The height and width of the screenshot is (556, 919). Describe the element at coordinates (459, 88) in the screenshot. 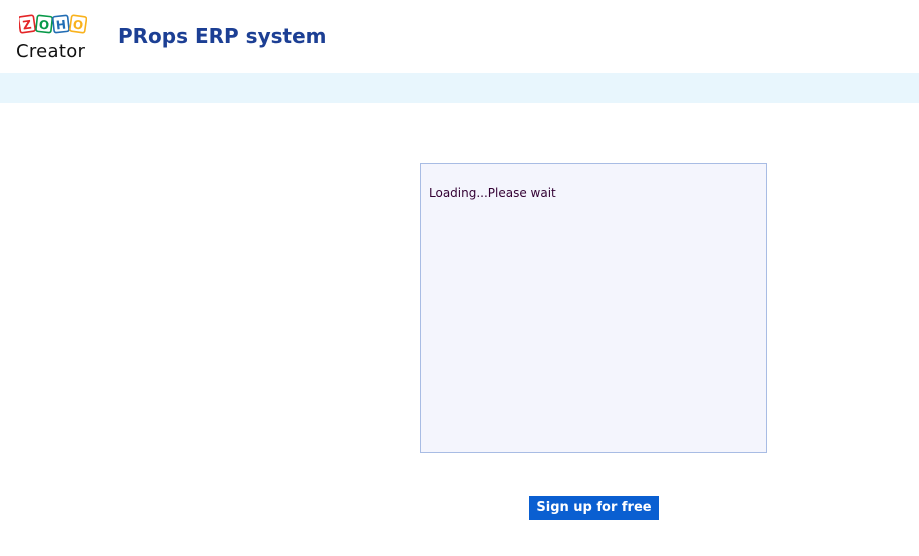

I see `header-band` at that location.